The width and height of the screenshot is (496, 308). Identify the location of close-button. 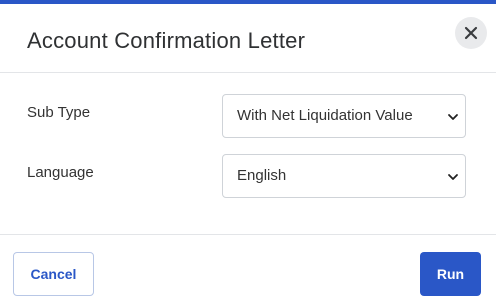
(471, 33).